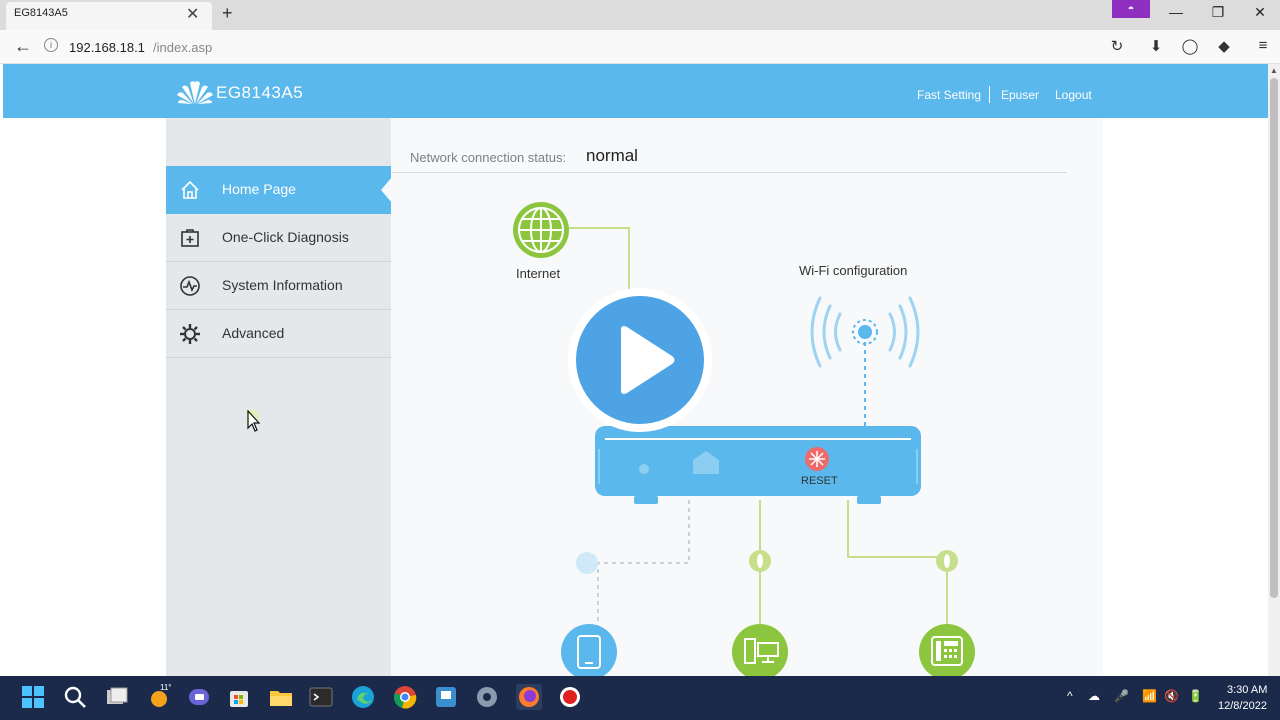 The width and height of the screenshot is (1280, 720). I want to click on sidebar-item-system-information: System Information, so click(278, 286).